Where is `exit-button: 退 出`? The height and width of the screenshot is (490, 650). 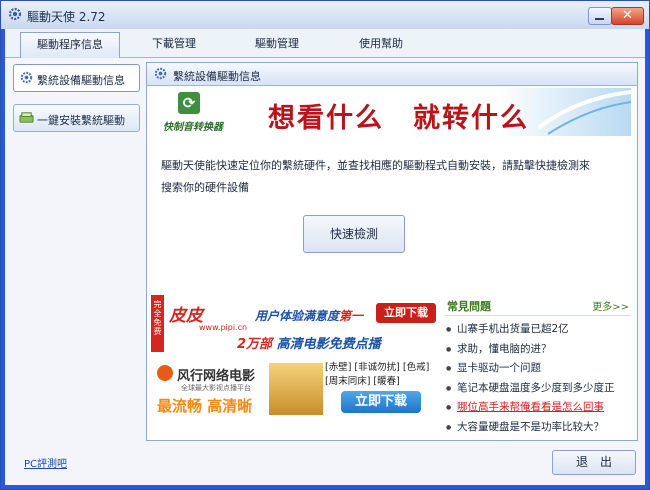
exit-button: 退 出 is located at coordinates (594, 462).